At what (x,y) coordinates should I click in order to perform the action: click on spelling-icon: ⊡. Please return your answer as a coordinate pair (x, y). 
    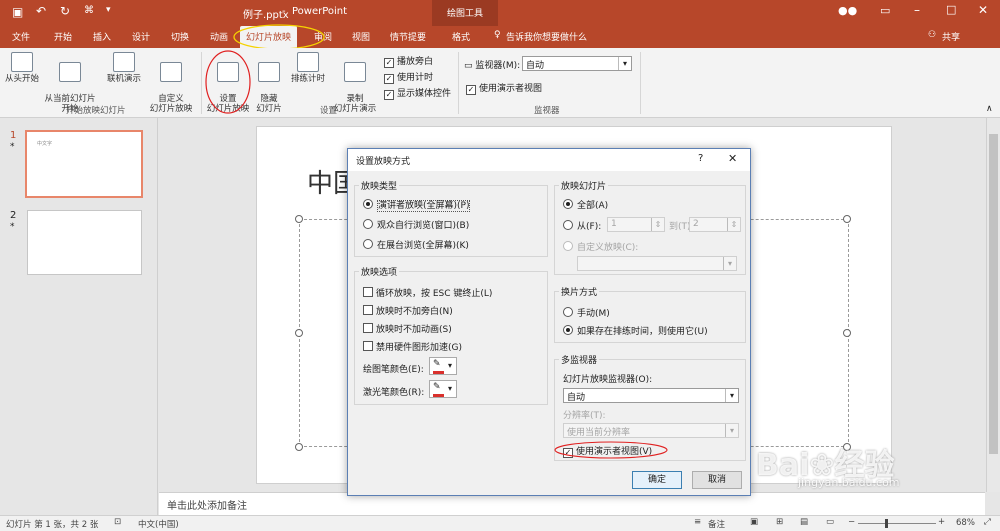
    Looking at the image, I should click on (117, 522).